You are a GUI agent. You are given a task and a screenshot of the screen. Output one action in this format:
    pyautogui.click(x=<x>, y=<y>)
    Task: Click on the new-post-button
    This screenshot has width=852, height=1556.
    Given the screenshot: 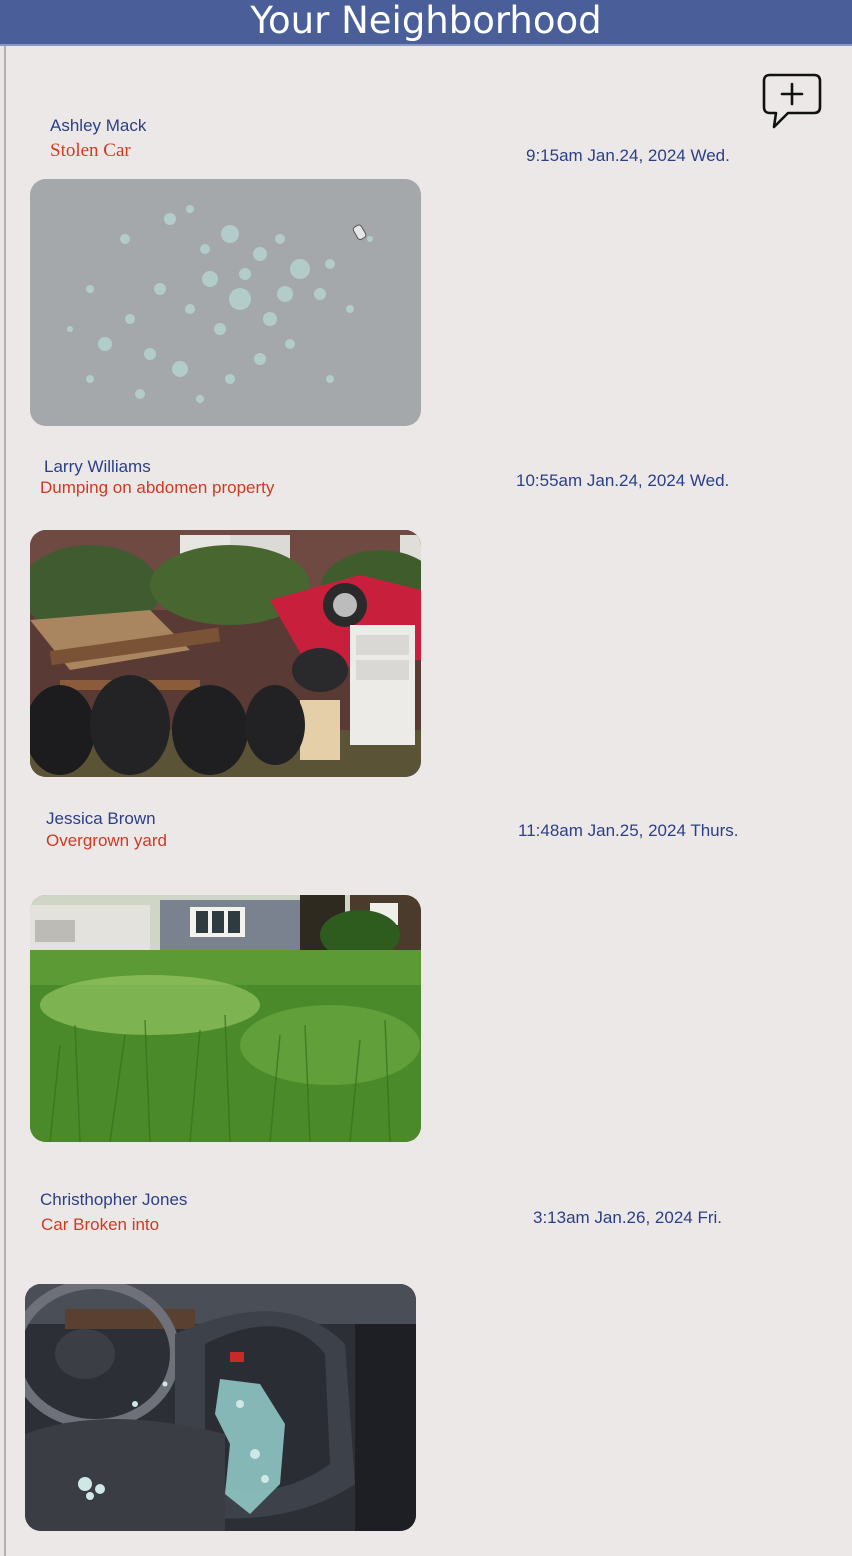 What is the action you would take?
    pyautogui.click(x=792, y=101)
    